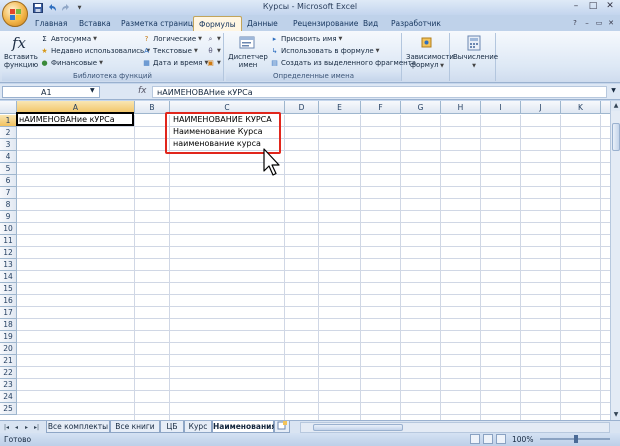 Image resolution: width=620 pixels, height=446 pixels. What do you see at coordinates (8, 361) in the screenshot?
I see `row-header-21: 21` at bounding box center [8, 361].